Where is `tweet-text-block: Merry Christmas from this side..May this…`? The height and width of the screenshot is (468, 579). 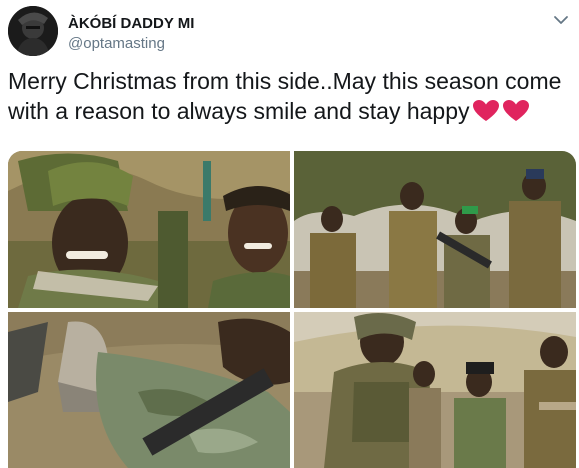 tweet-text-block: Merry Christmas from this side..May this… is located at coordinates (288, 96).